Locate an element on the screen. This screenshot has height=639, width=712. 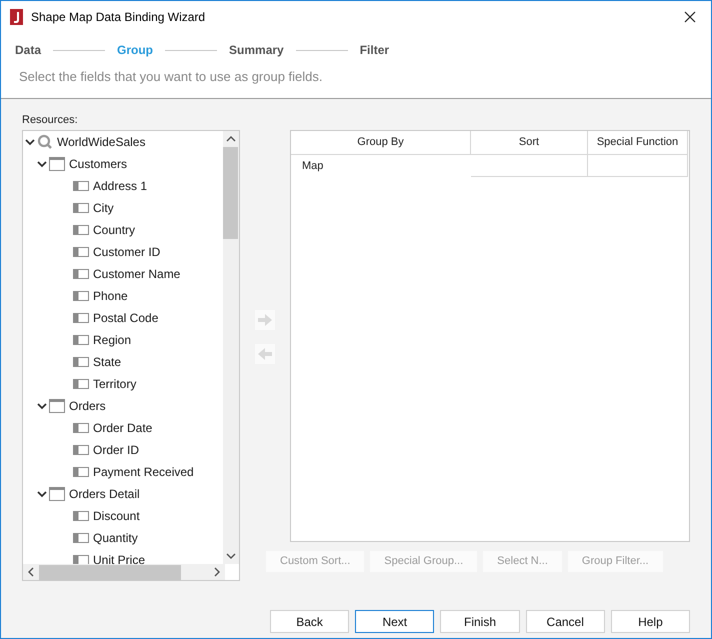
dialog-button: Back is located at coordinates (310, 621).